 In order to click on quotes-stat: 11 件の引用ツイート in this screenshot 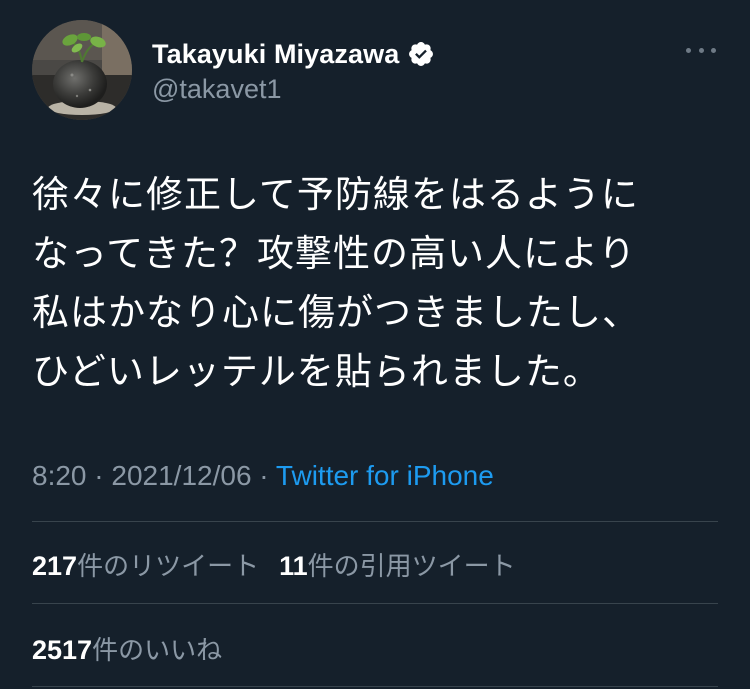, I will do `click(397, 564)`.